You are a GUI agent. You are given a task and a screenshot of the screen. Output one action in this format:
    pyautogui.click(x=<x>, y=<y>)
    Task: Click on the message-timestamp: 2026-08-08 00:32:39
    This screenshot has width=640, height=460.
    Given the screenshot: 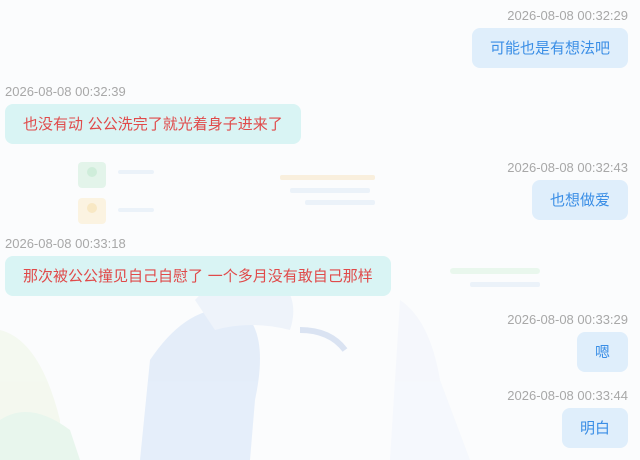 What is the action you would take?
    pyautogui.click(x=65, y=91)
    